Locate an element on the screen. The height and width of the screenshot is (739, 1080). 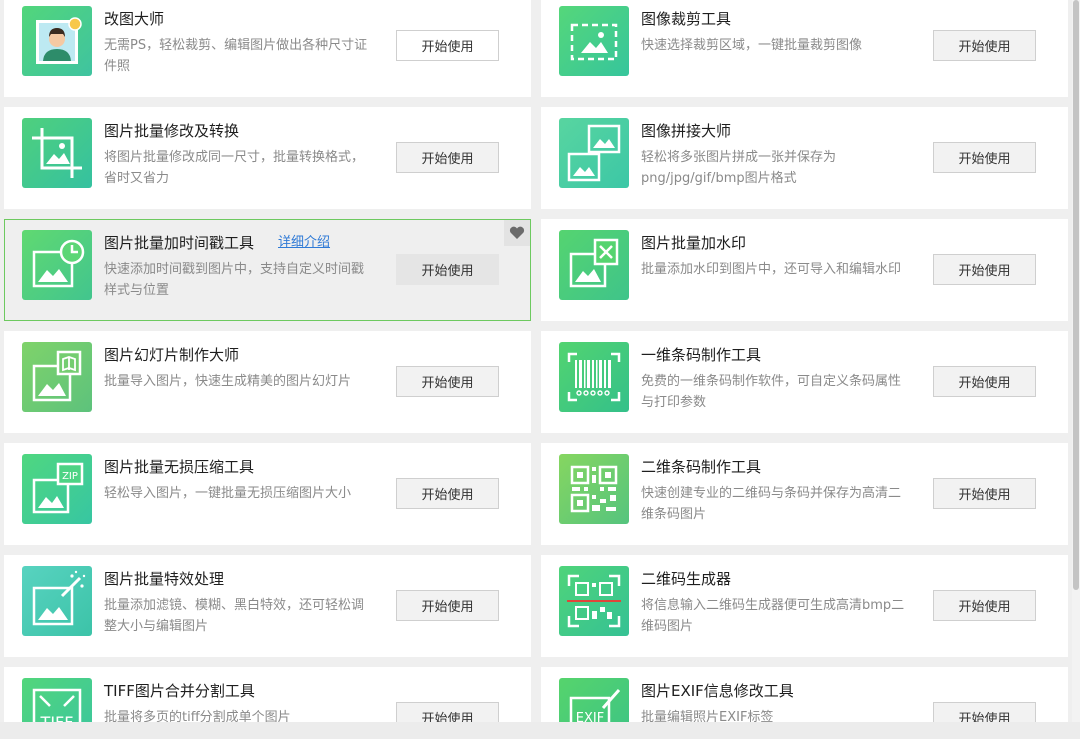
tool-description: 批量将多页的tiff分割成单个图片 is located at coordinates (197, 716).